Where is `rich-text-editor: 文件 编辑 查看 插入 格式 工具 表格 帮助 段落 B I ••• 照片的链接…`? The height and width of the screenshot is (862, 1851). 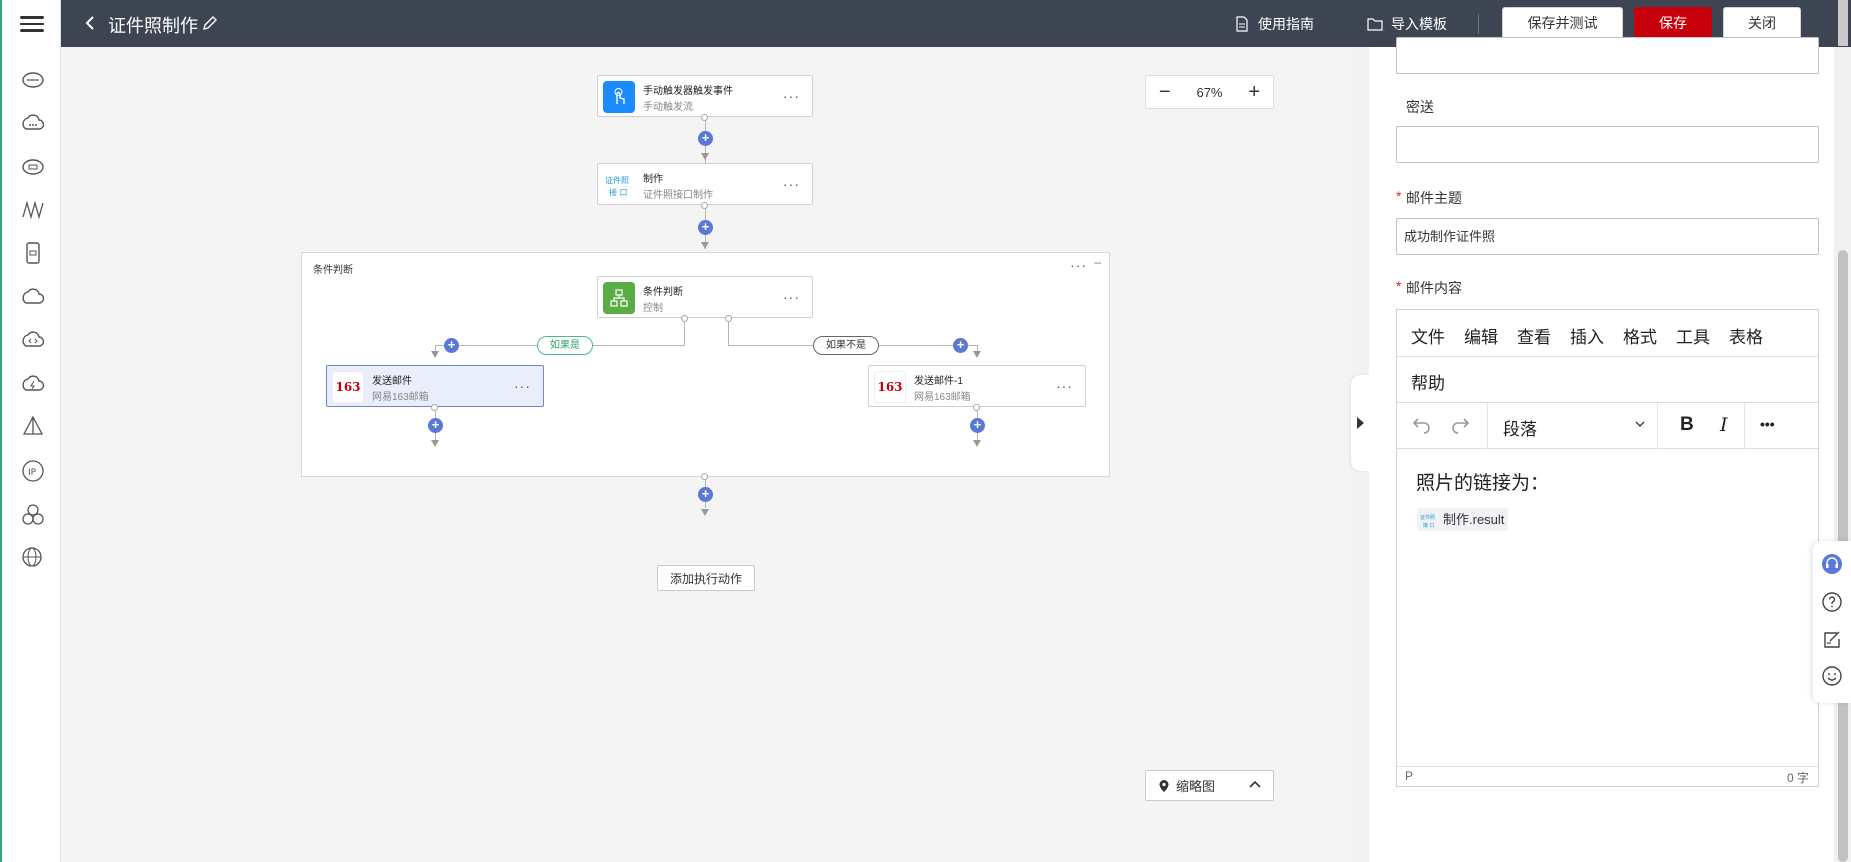 rich-text-editor: 文件 编辑 查看 插入 格式 工具 表格 帮助 段落 B I ••• 照片的链接… is located at coordinates (1607, 548).